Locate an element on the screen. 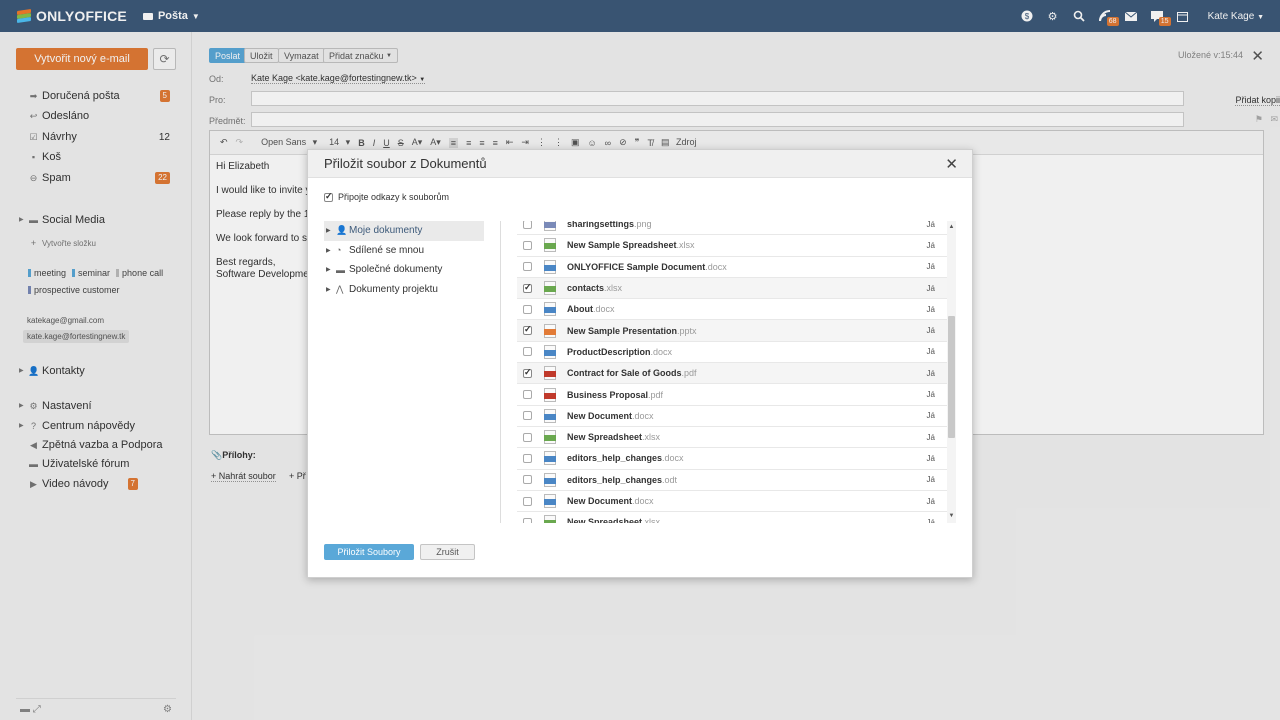  file-row: editors_help_changes .docx Já is located at coordinates (732, 459).